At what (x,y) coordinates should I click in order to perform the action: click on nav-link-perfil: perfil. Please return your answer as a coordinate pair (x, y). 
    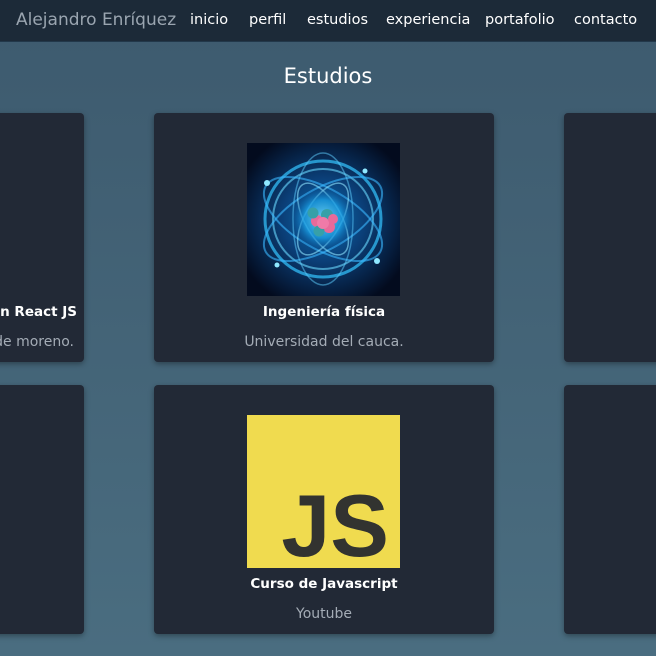
    Looking at the image, I should click on (267, 20).